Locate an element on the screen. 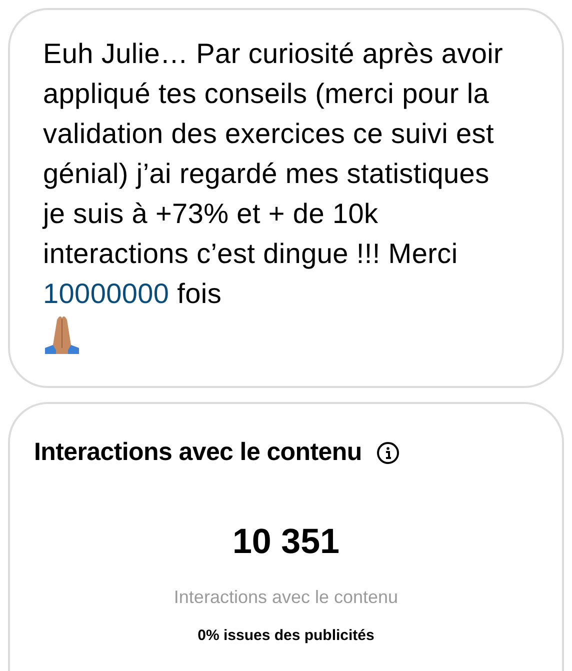 The height and width of the screenshot is (671, 572). card-title: Interactions avec le contenu is located at coordinates (198, 452).